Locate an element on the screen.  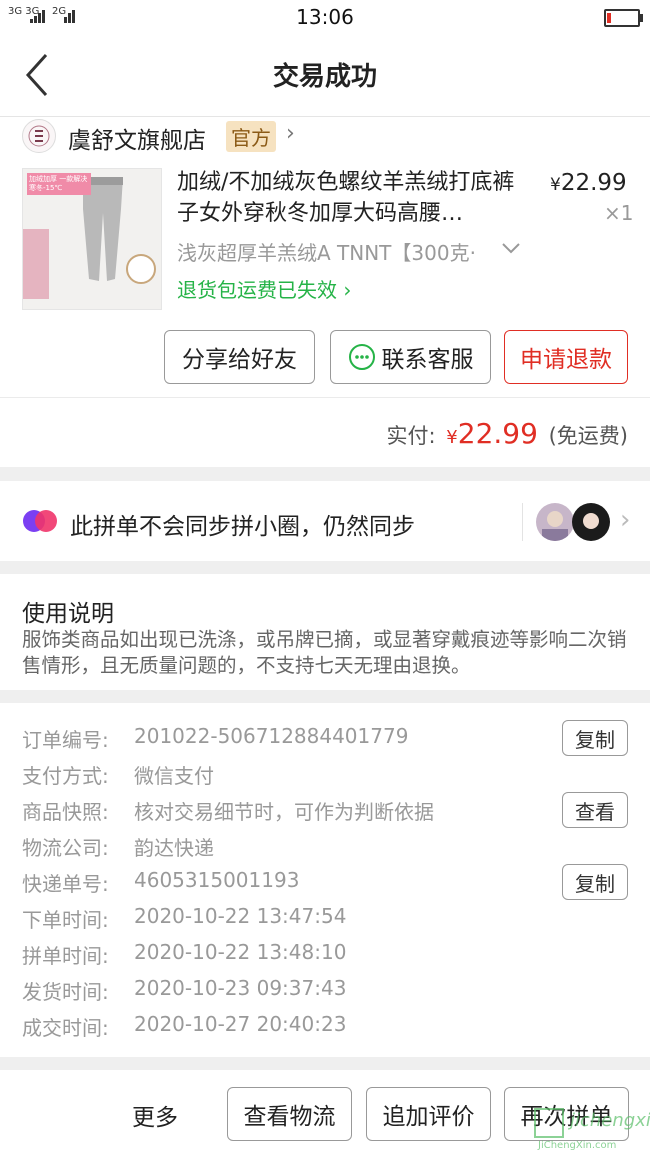
order-info-value: 2020-10-27 20:40:23 is located at coordinates (240, 1024).